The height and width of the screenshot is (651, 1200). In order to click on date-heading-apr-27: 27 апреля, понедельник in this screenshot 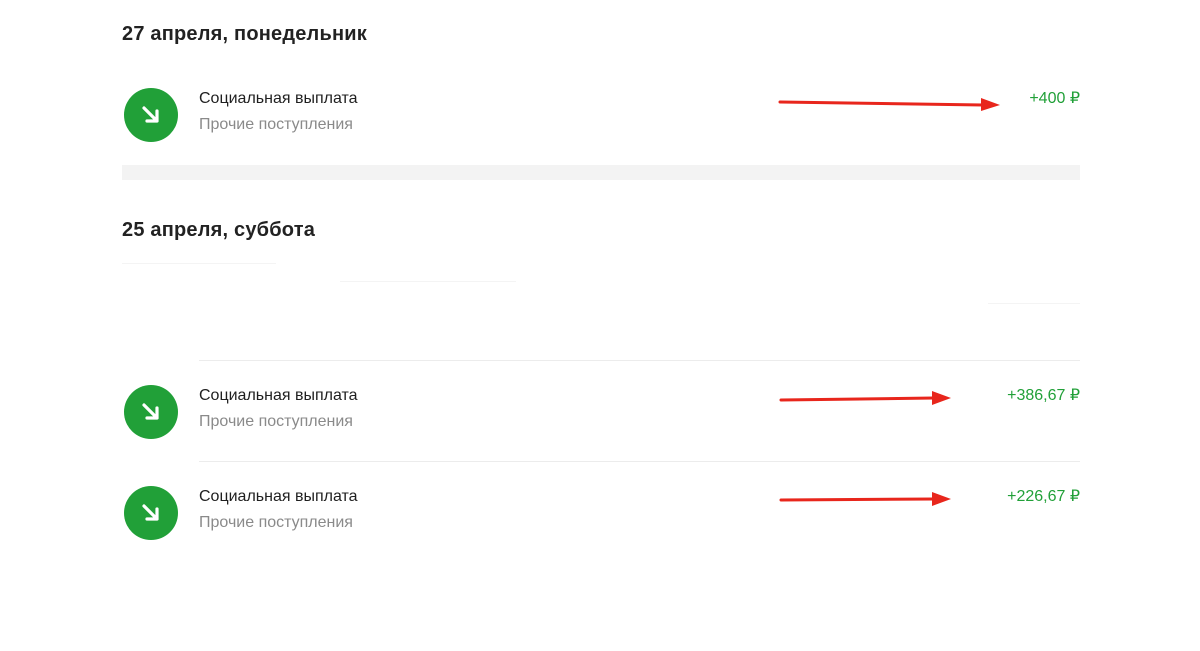, I will do `click(244, 34)`.